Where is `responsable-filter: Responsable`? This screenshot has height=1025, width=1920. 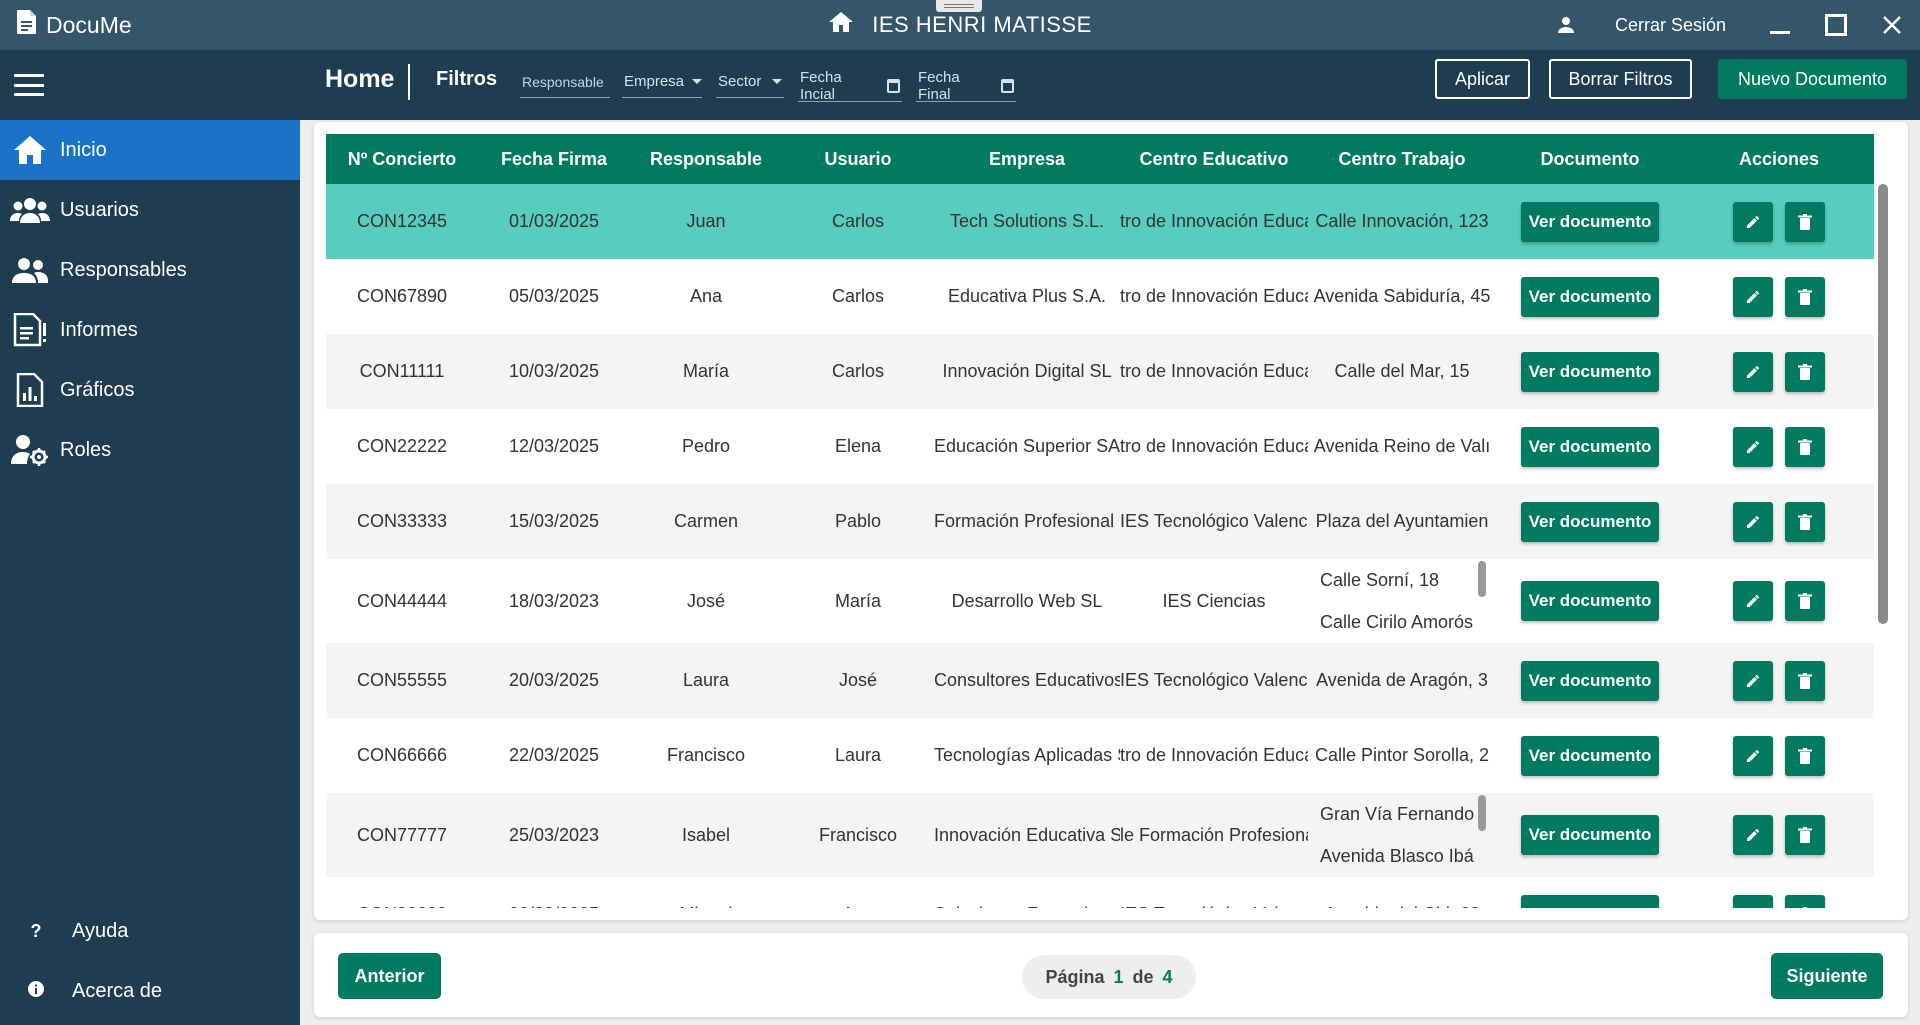 responsable-filter: Responsable is located at coordinates (565, 82).